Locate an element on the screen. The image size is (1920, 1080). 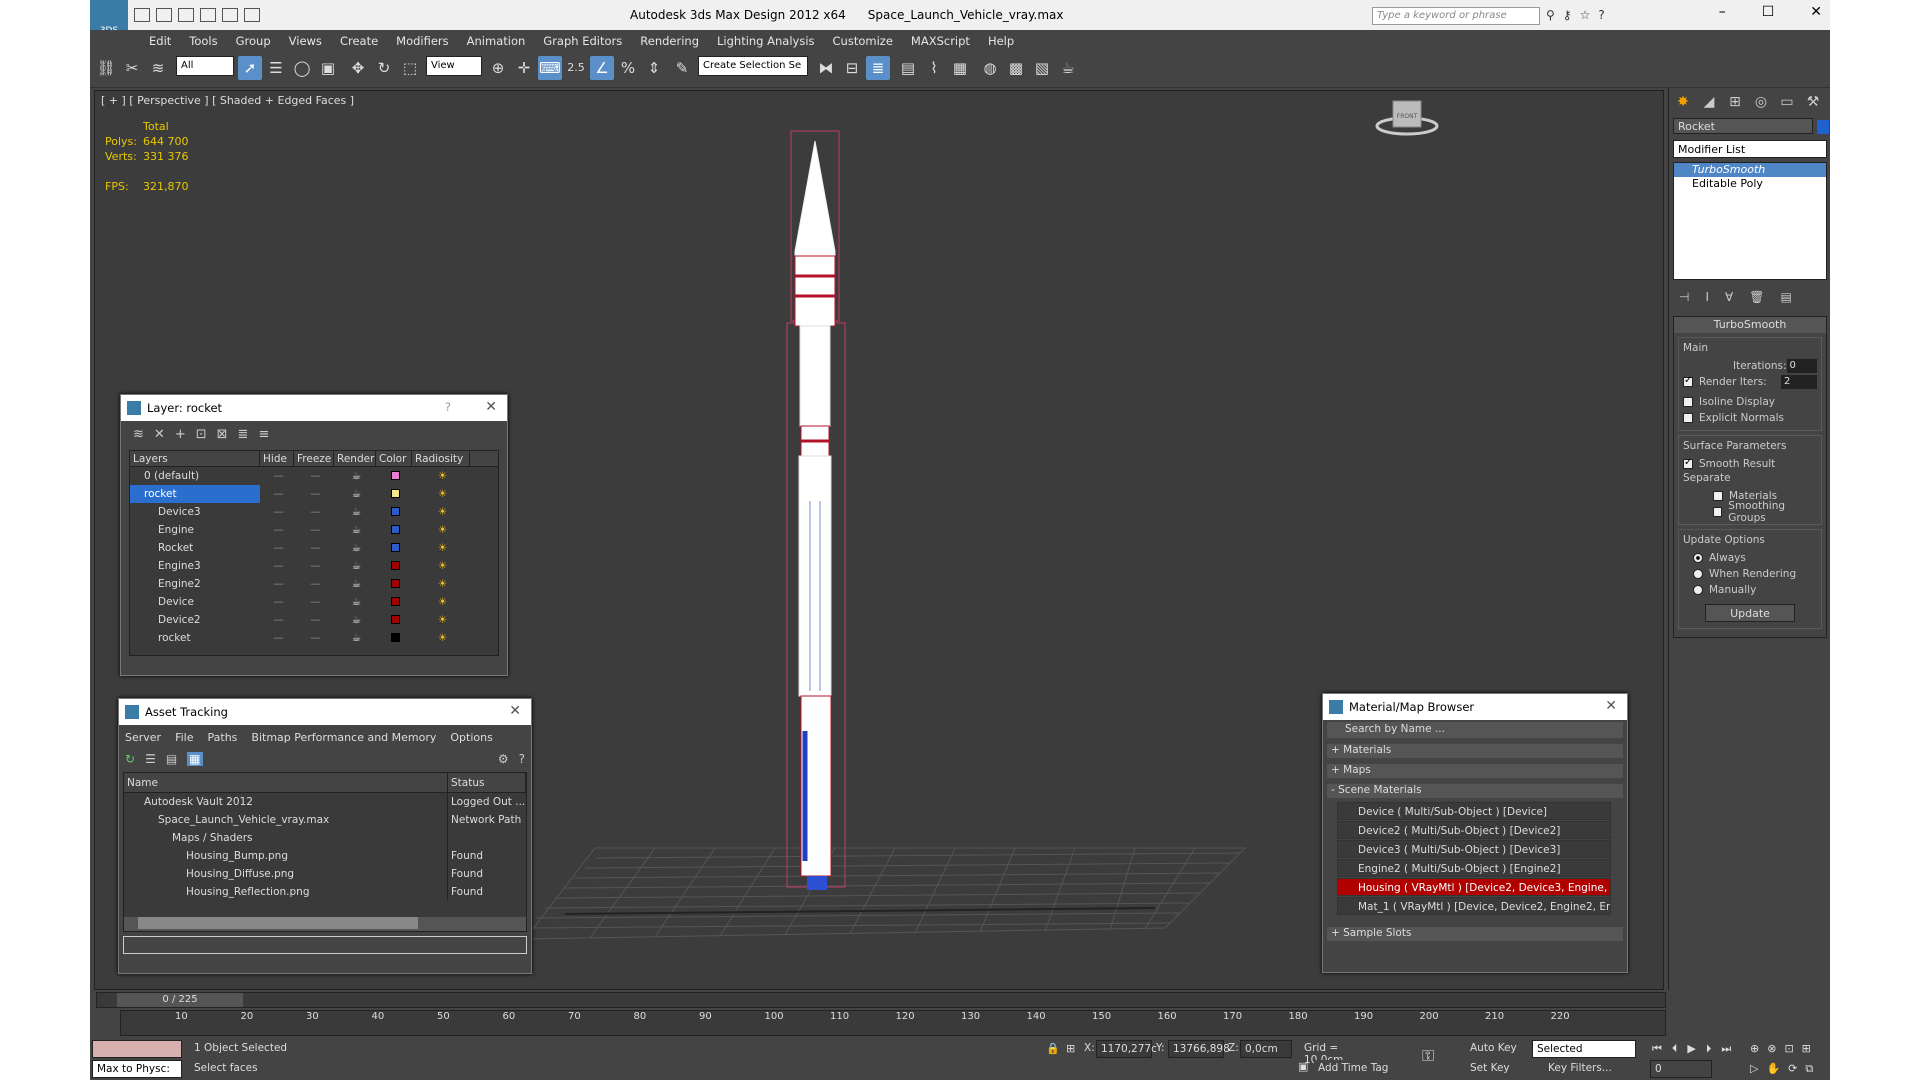
render-setup-icon: ▩ is located at coordinates (1016, 68).